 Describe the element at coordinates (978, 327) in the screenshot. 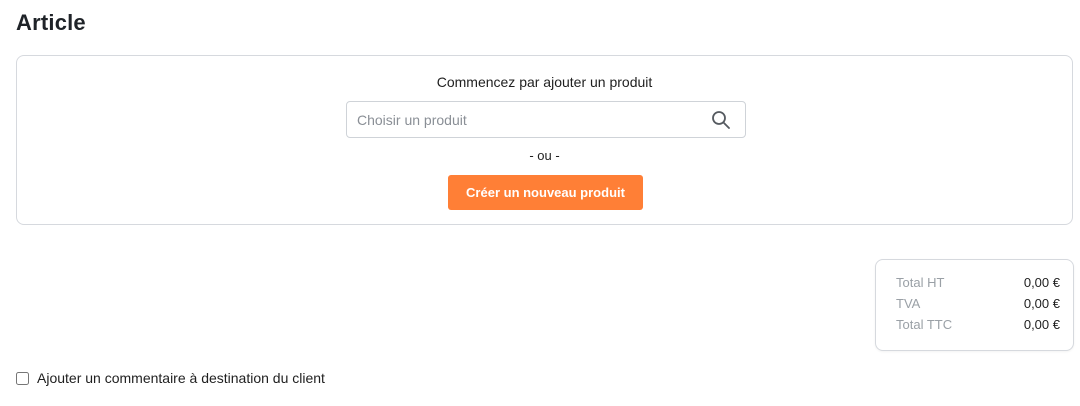

I see `total-ttc-row: Total TTC 0,00 €` at that location.